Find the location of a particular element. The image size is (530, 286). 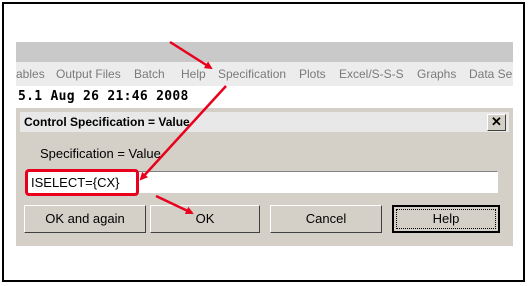

arrow-to-input-field is located at coordinates (183, 133).